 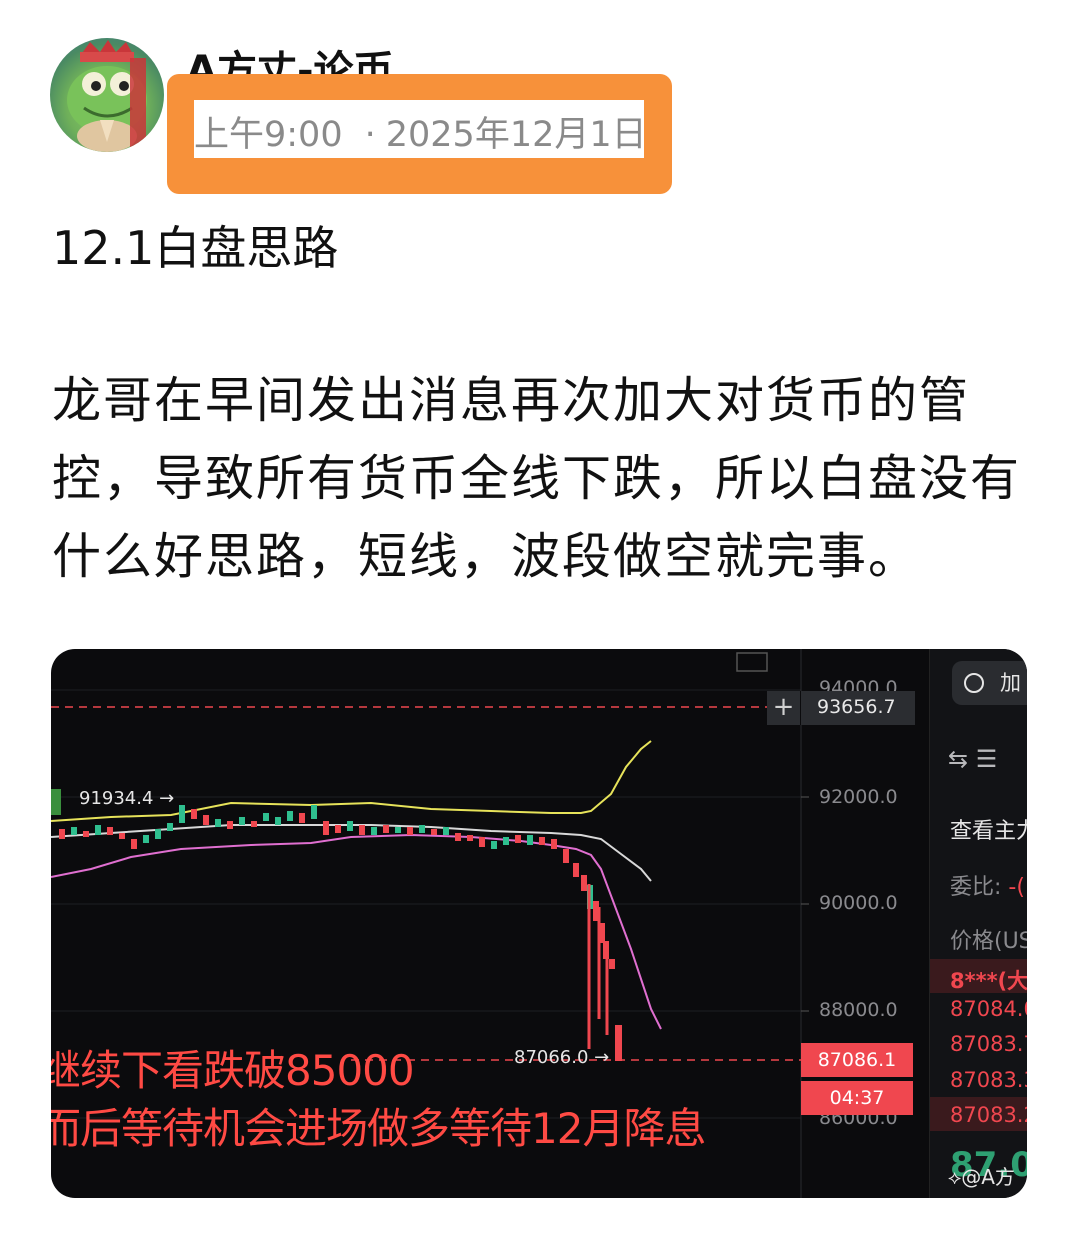 I want to click on high-price-value: 91934.4, so click(x=116, y=798).